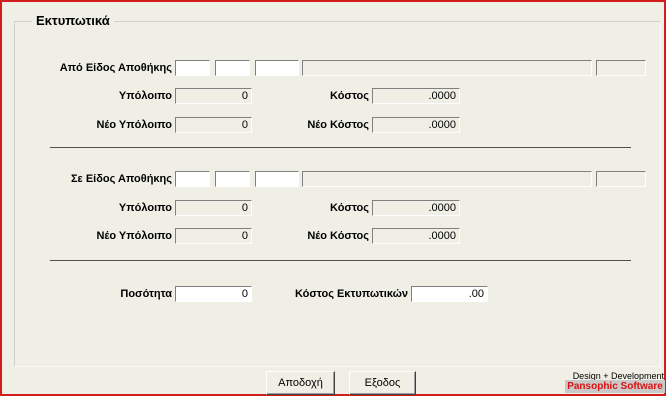  I want to click on from-item-code-field, so click(232, 68).